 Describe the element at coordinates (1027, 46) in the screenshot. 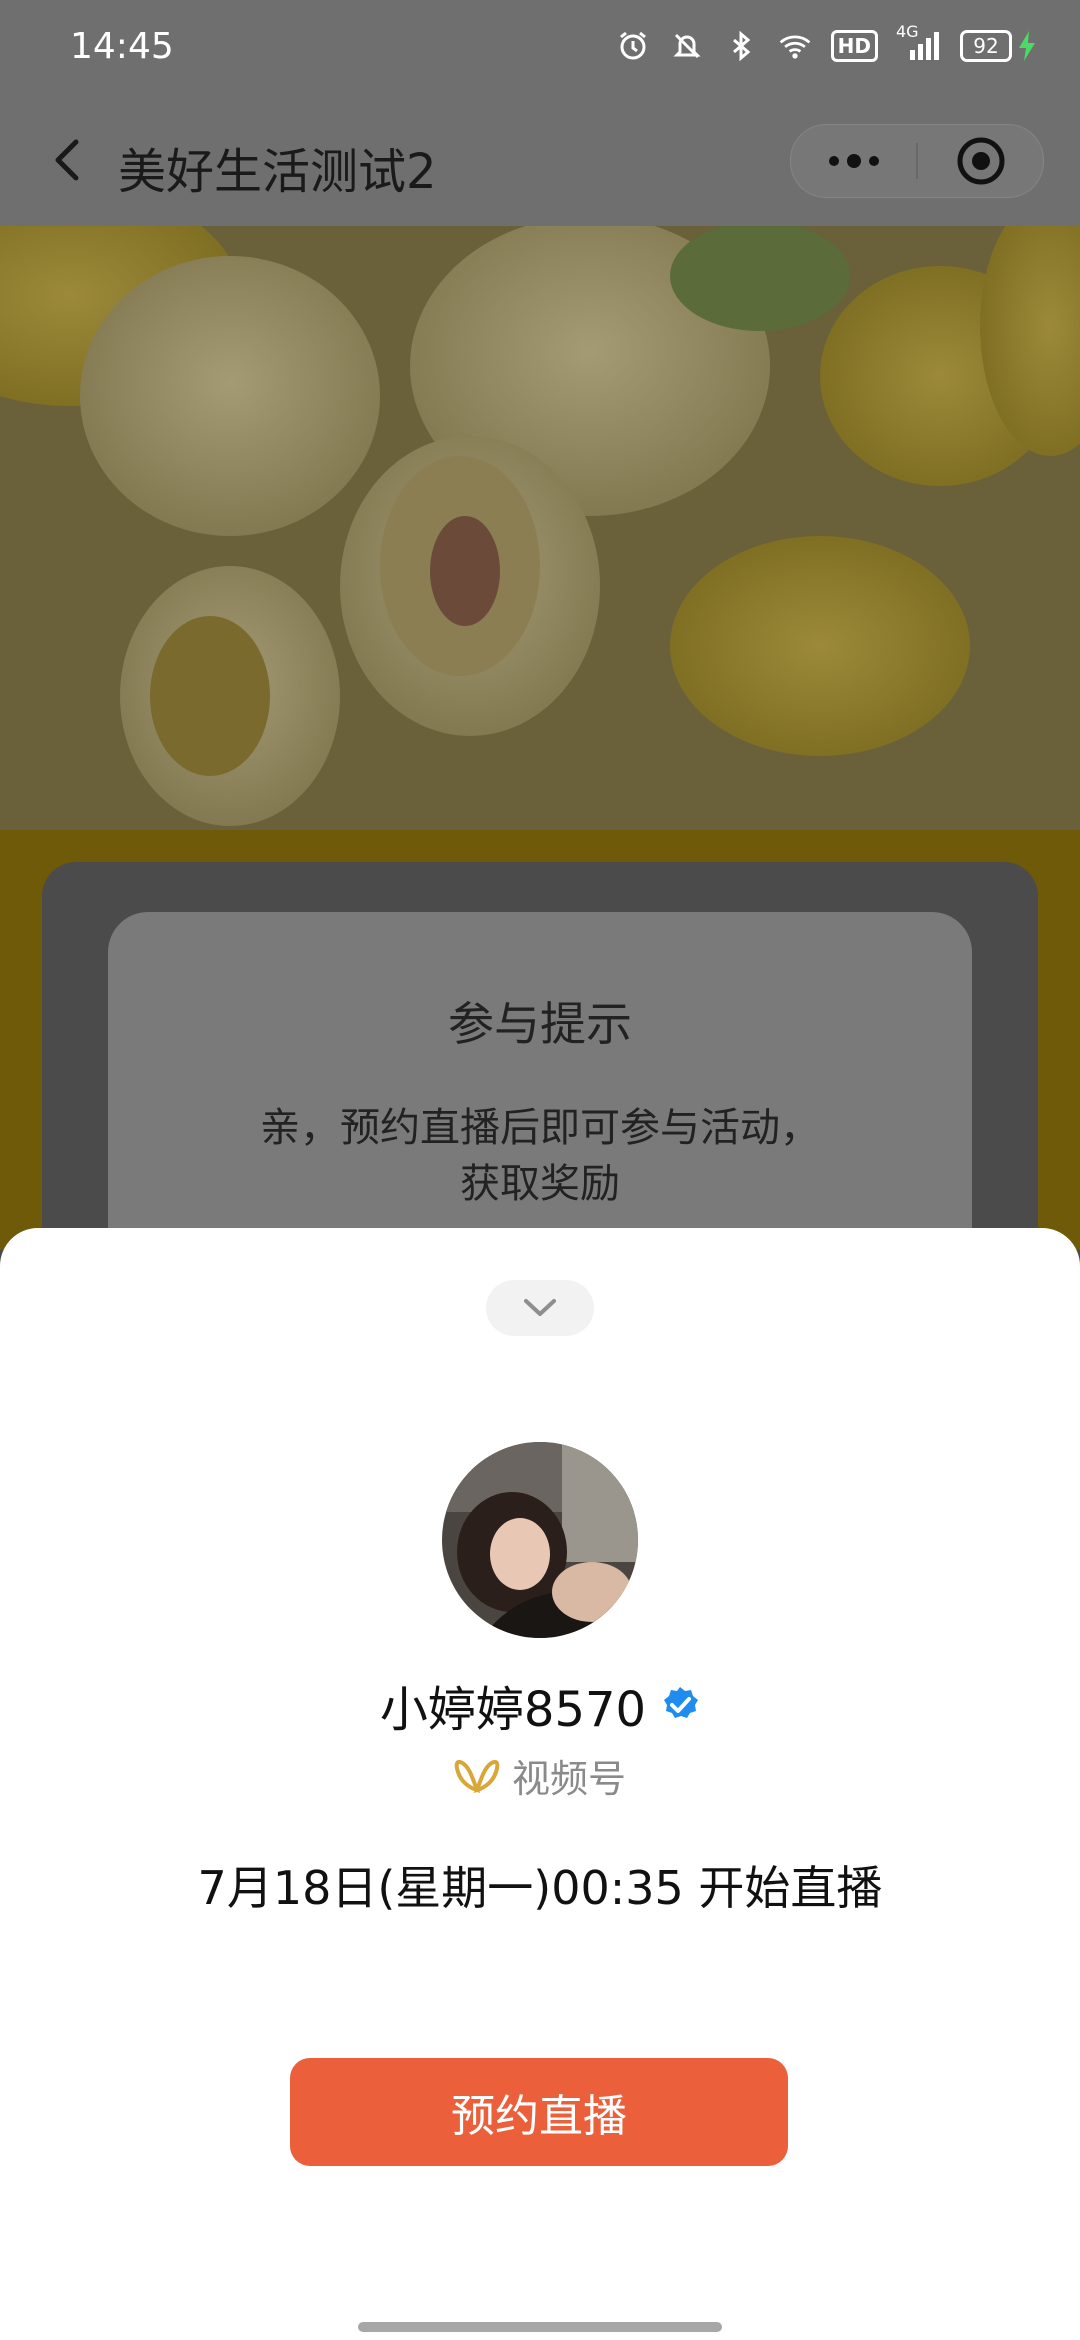

I see `charging-icon` at that location.